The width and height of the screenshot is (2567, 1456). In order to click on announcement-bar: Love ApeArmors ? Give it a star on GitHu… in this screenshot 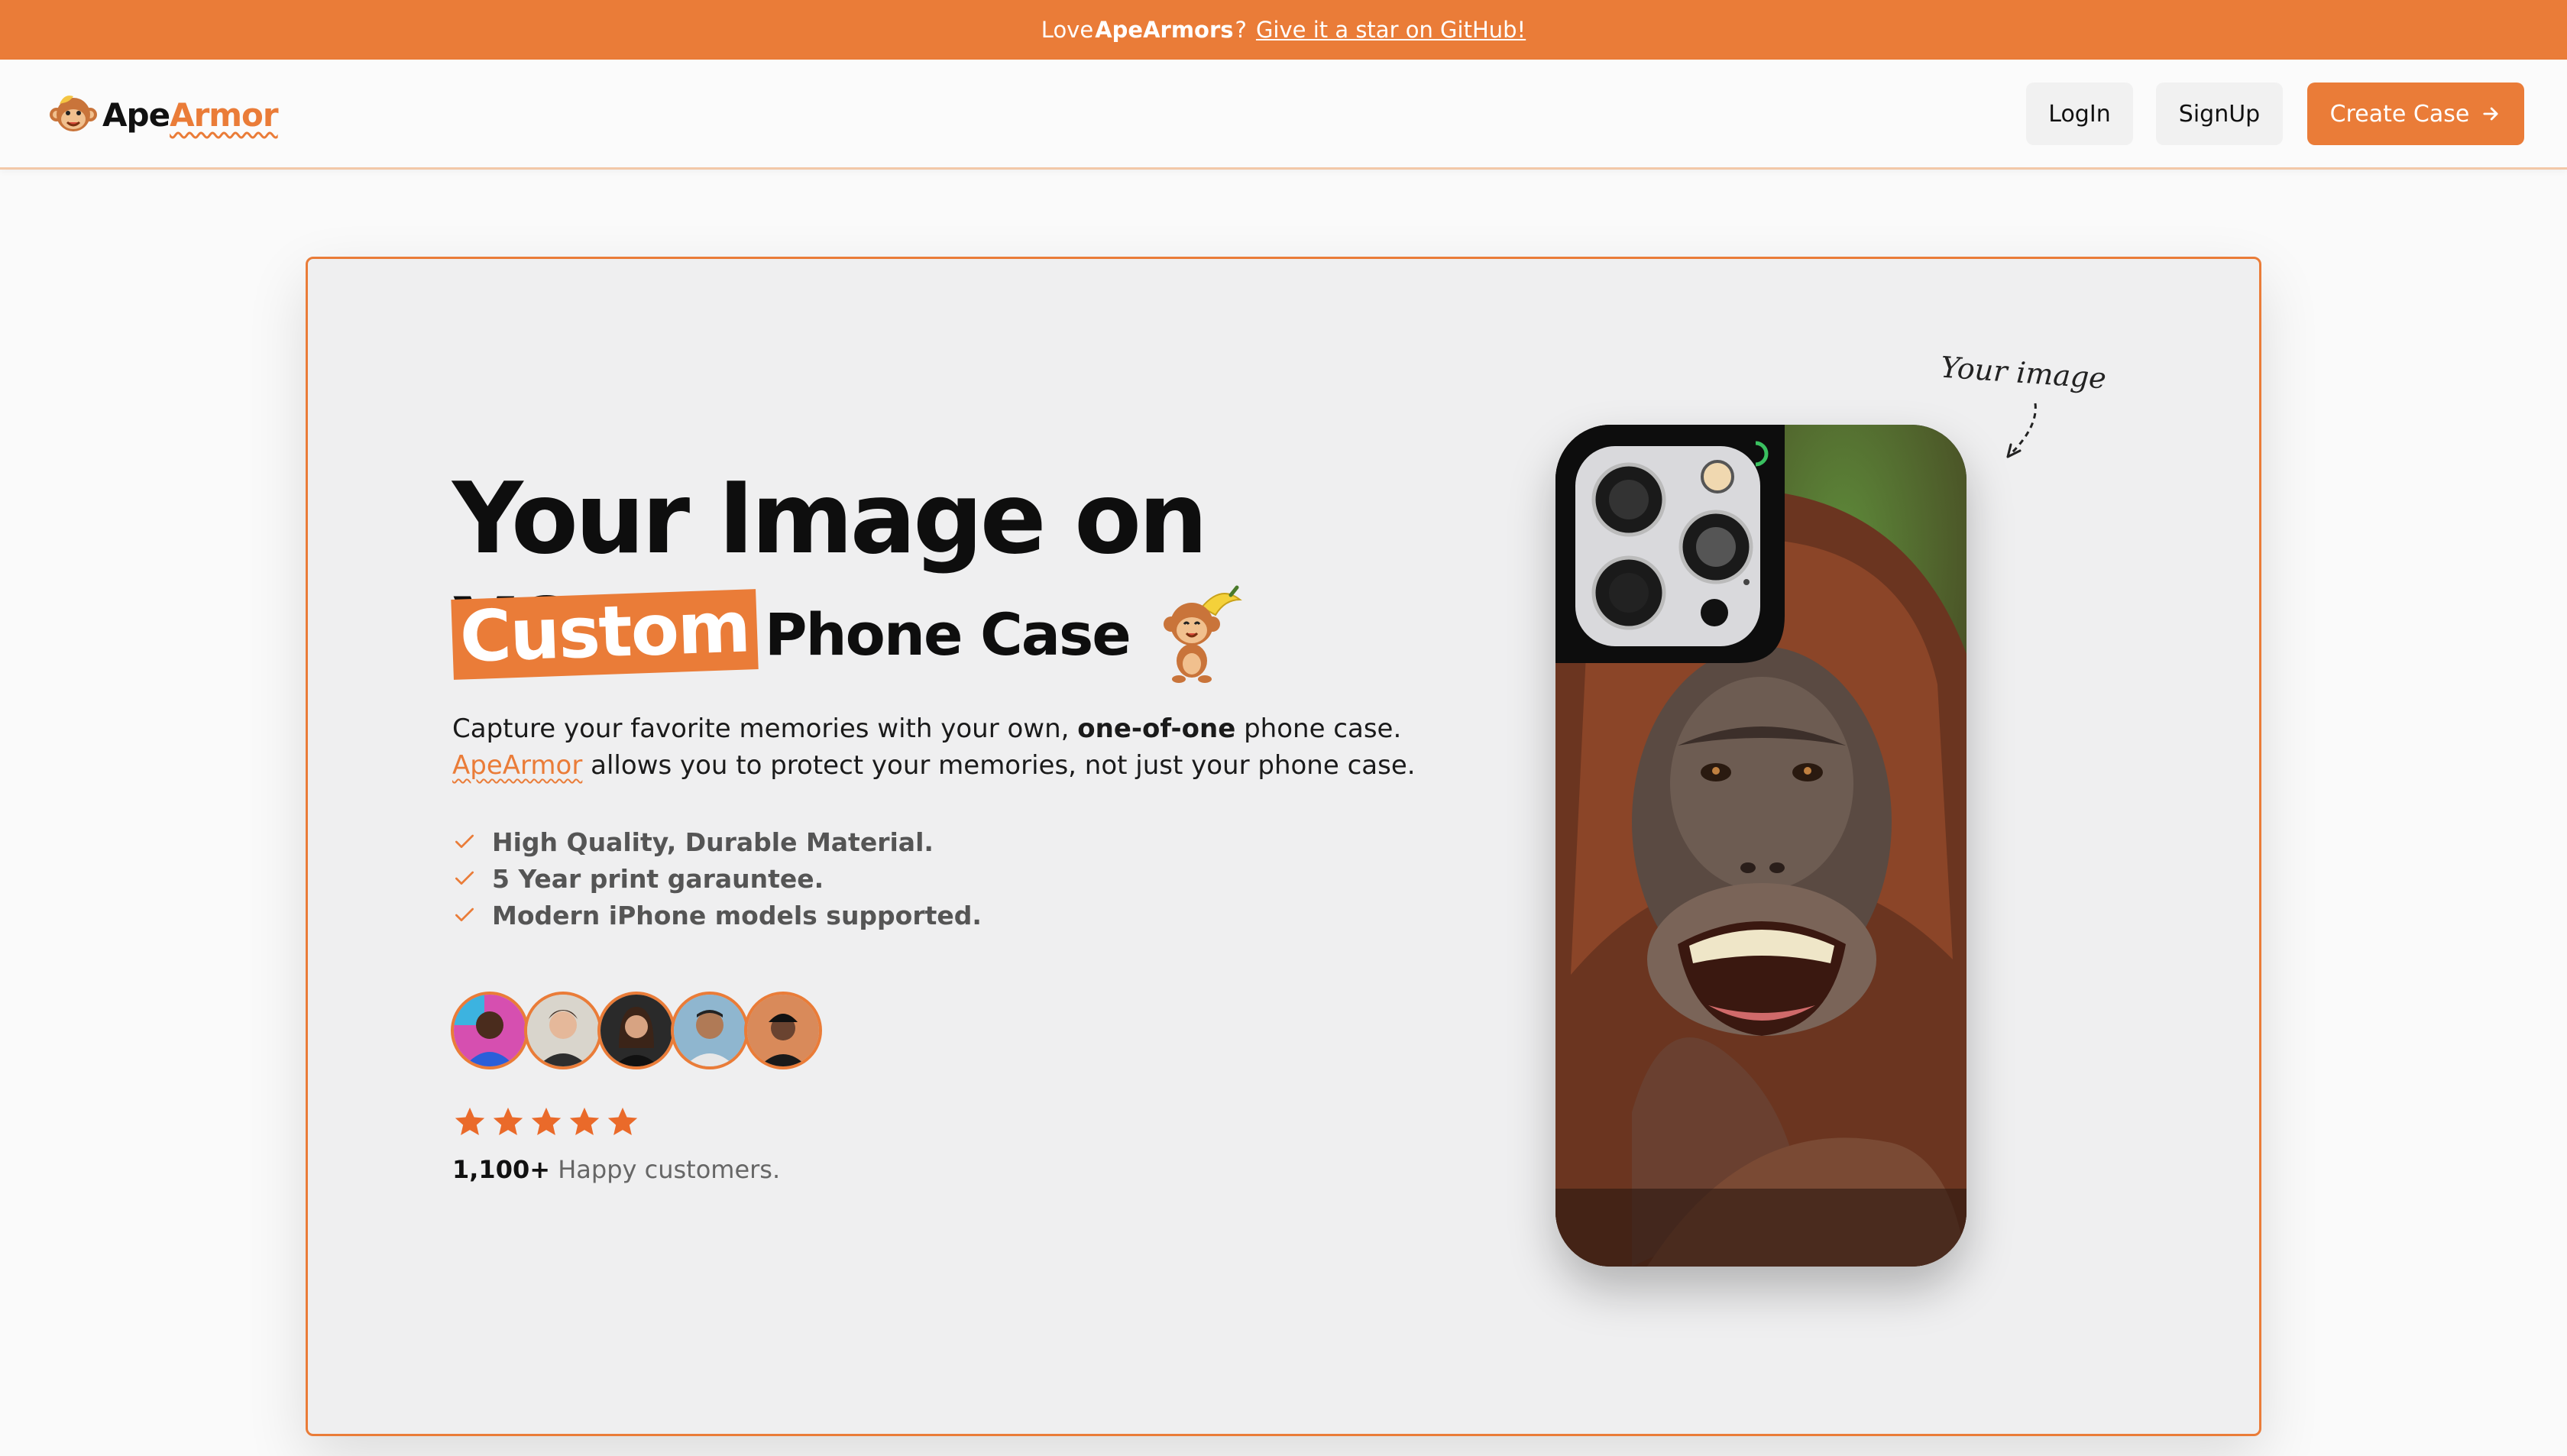, I will do `click(1283, 30)`.